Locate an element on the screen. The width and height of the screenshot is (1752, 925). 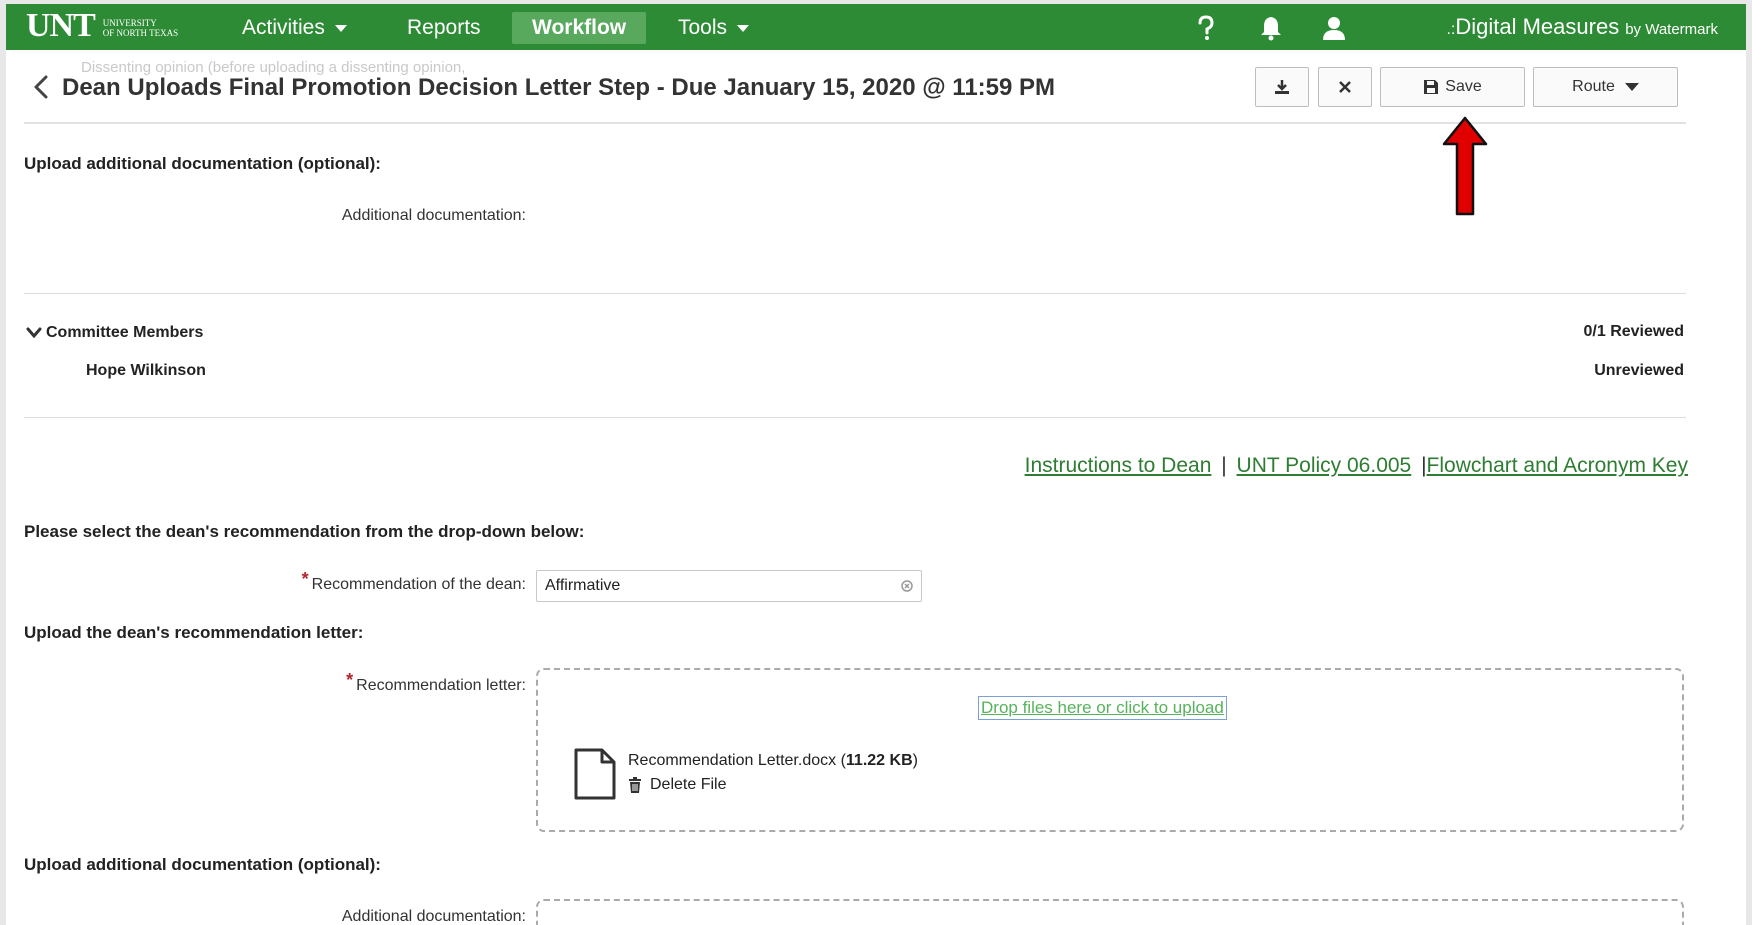
drop-files-link: Drop files here or click to upload is located at coordinates (1102, 708).